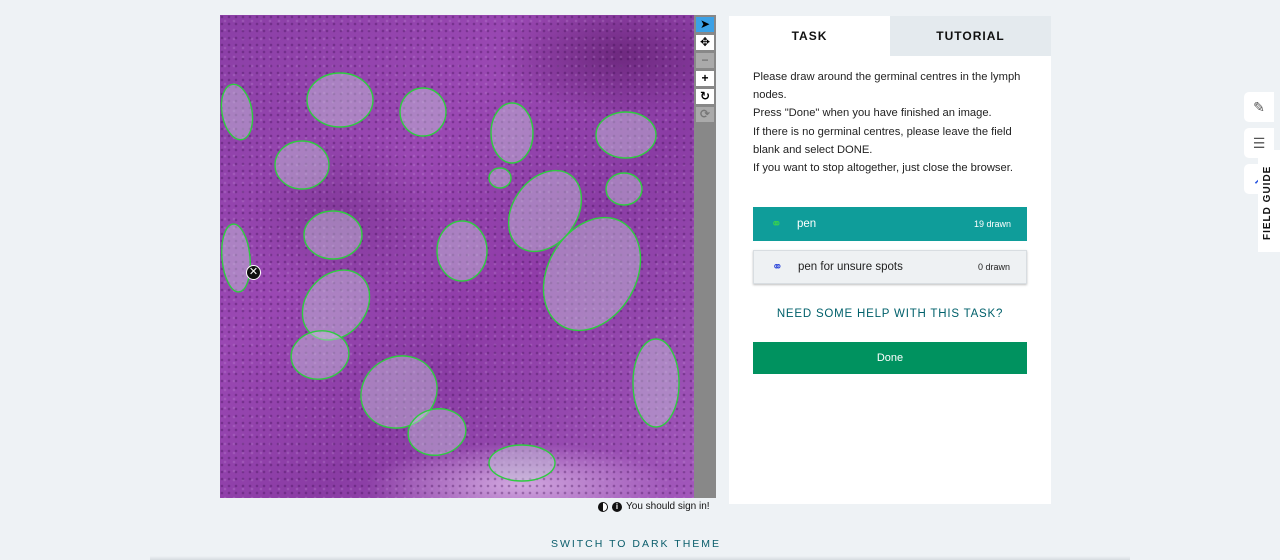  Describe the element at coordinates (617, 506) in the screenshot. I see `info-icon: i` at that location.